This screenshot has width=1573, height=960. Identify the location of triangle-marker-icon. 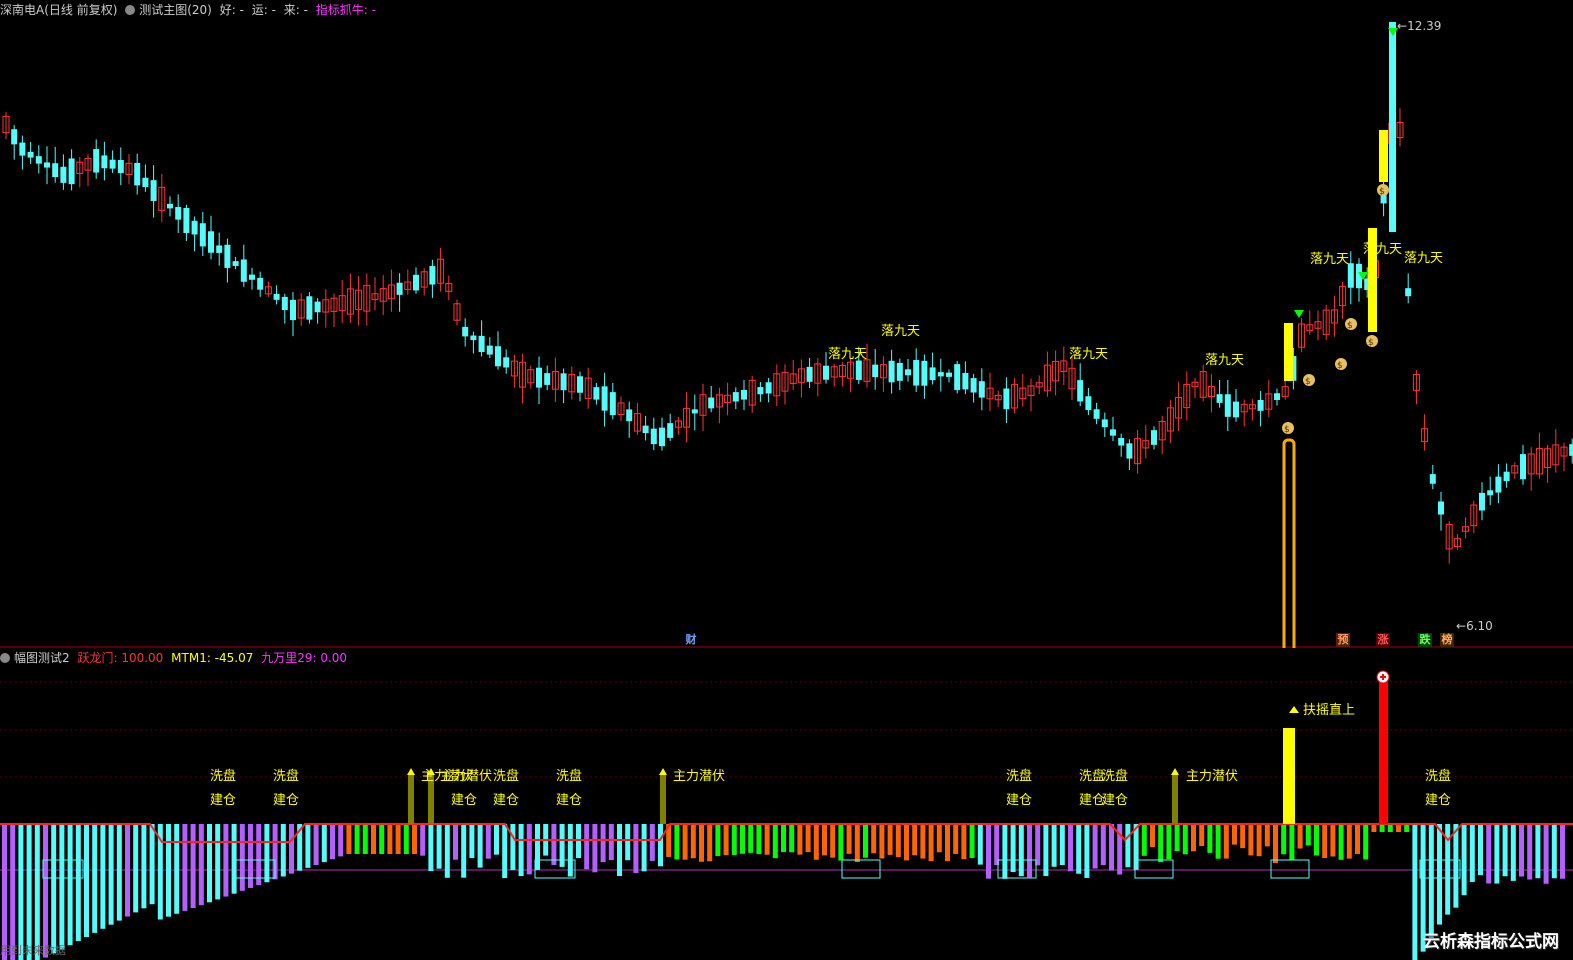
(1294, 709).